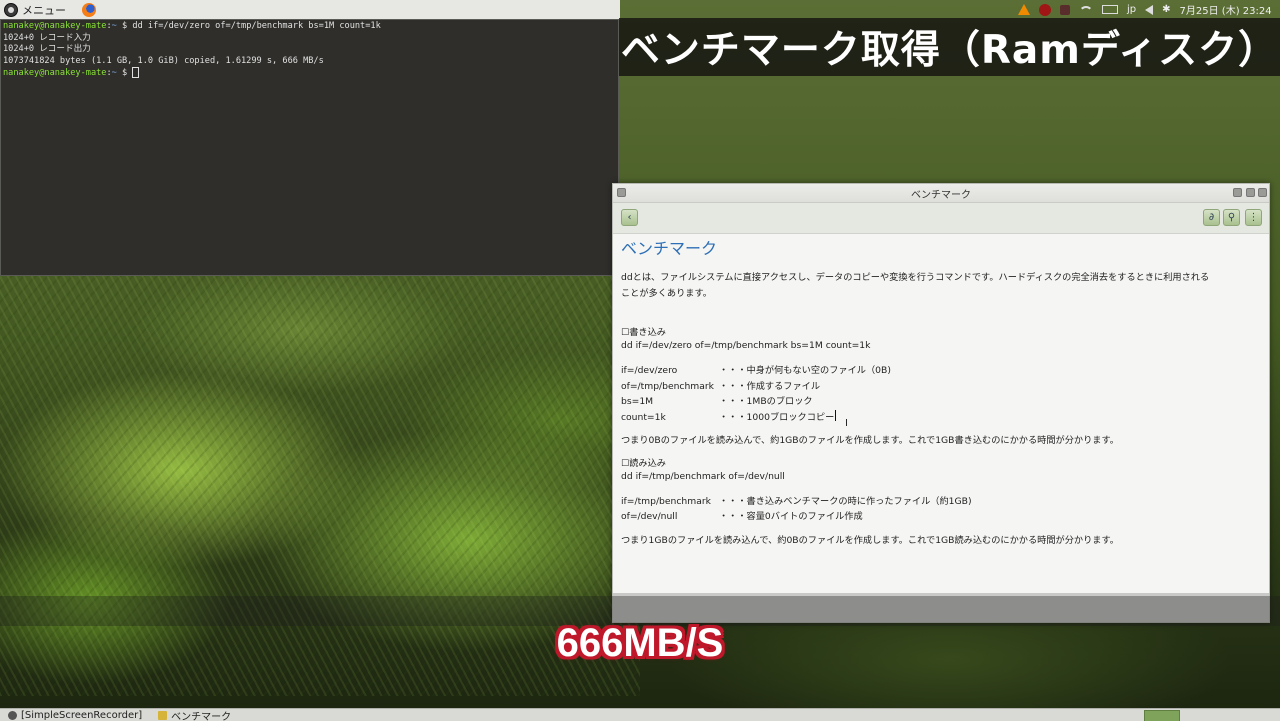 The width and height of the screenshot is (1280, 721). I want to click on bottom-taskbar: [SimpleScreenRecorder] ベンチマーク, so click(640, 714).